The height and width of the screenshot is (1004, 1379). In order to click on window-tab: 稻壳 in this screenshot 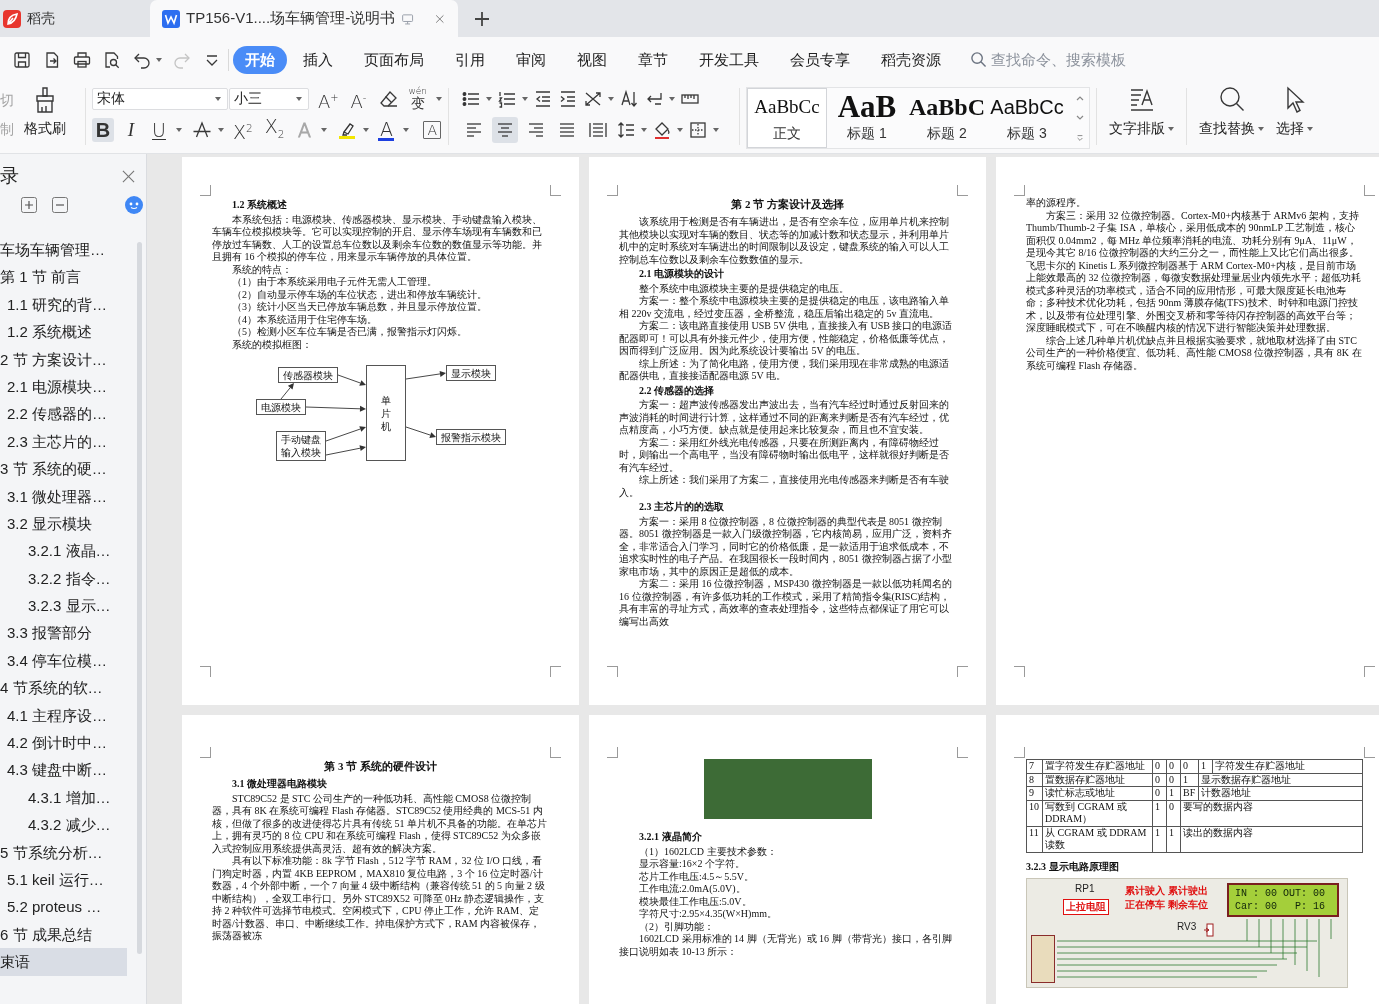, I will do `click(72, 18)`.